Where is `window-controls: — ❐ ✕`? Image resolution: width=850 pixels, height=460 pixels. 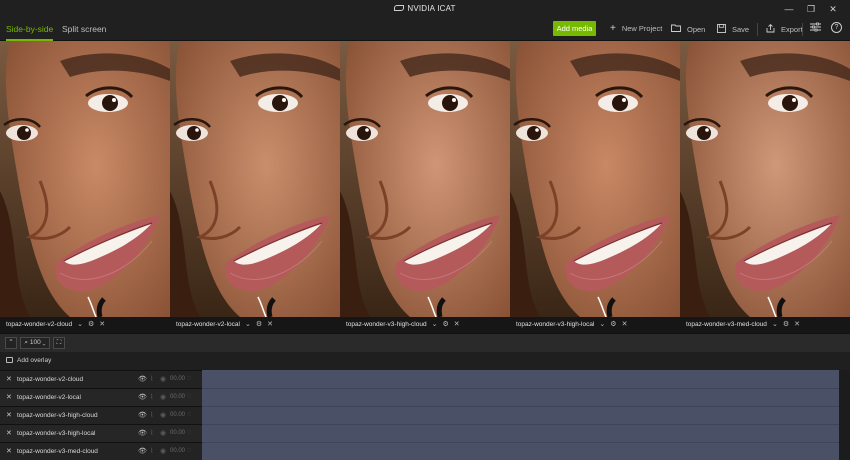
window-controls: — ❐ ✕ is located at coordinates (811, 9).